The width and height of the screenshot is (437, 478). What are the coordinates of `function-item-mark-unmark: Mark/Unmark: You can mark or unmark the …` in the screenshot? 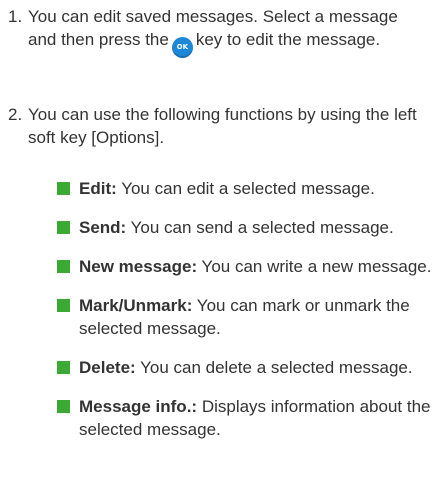 It's located at (244, 317).